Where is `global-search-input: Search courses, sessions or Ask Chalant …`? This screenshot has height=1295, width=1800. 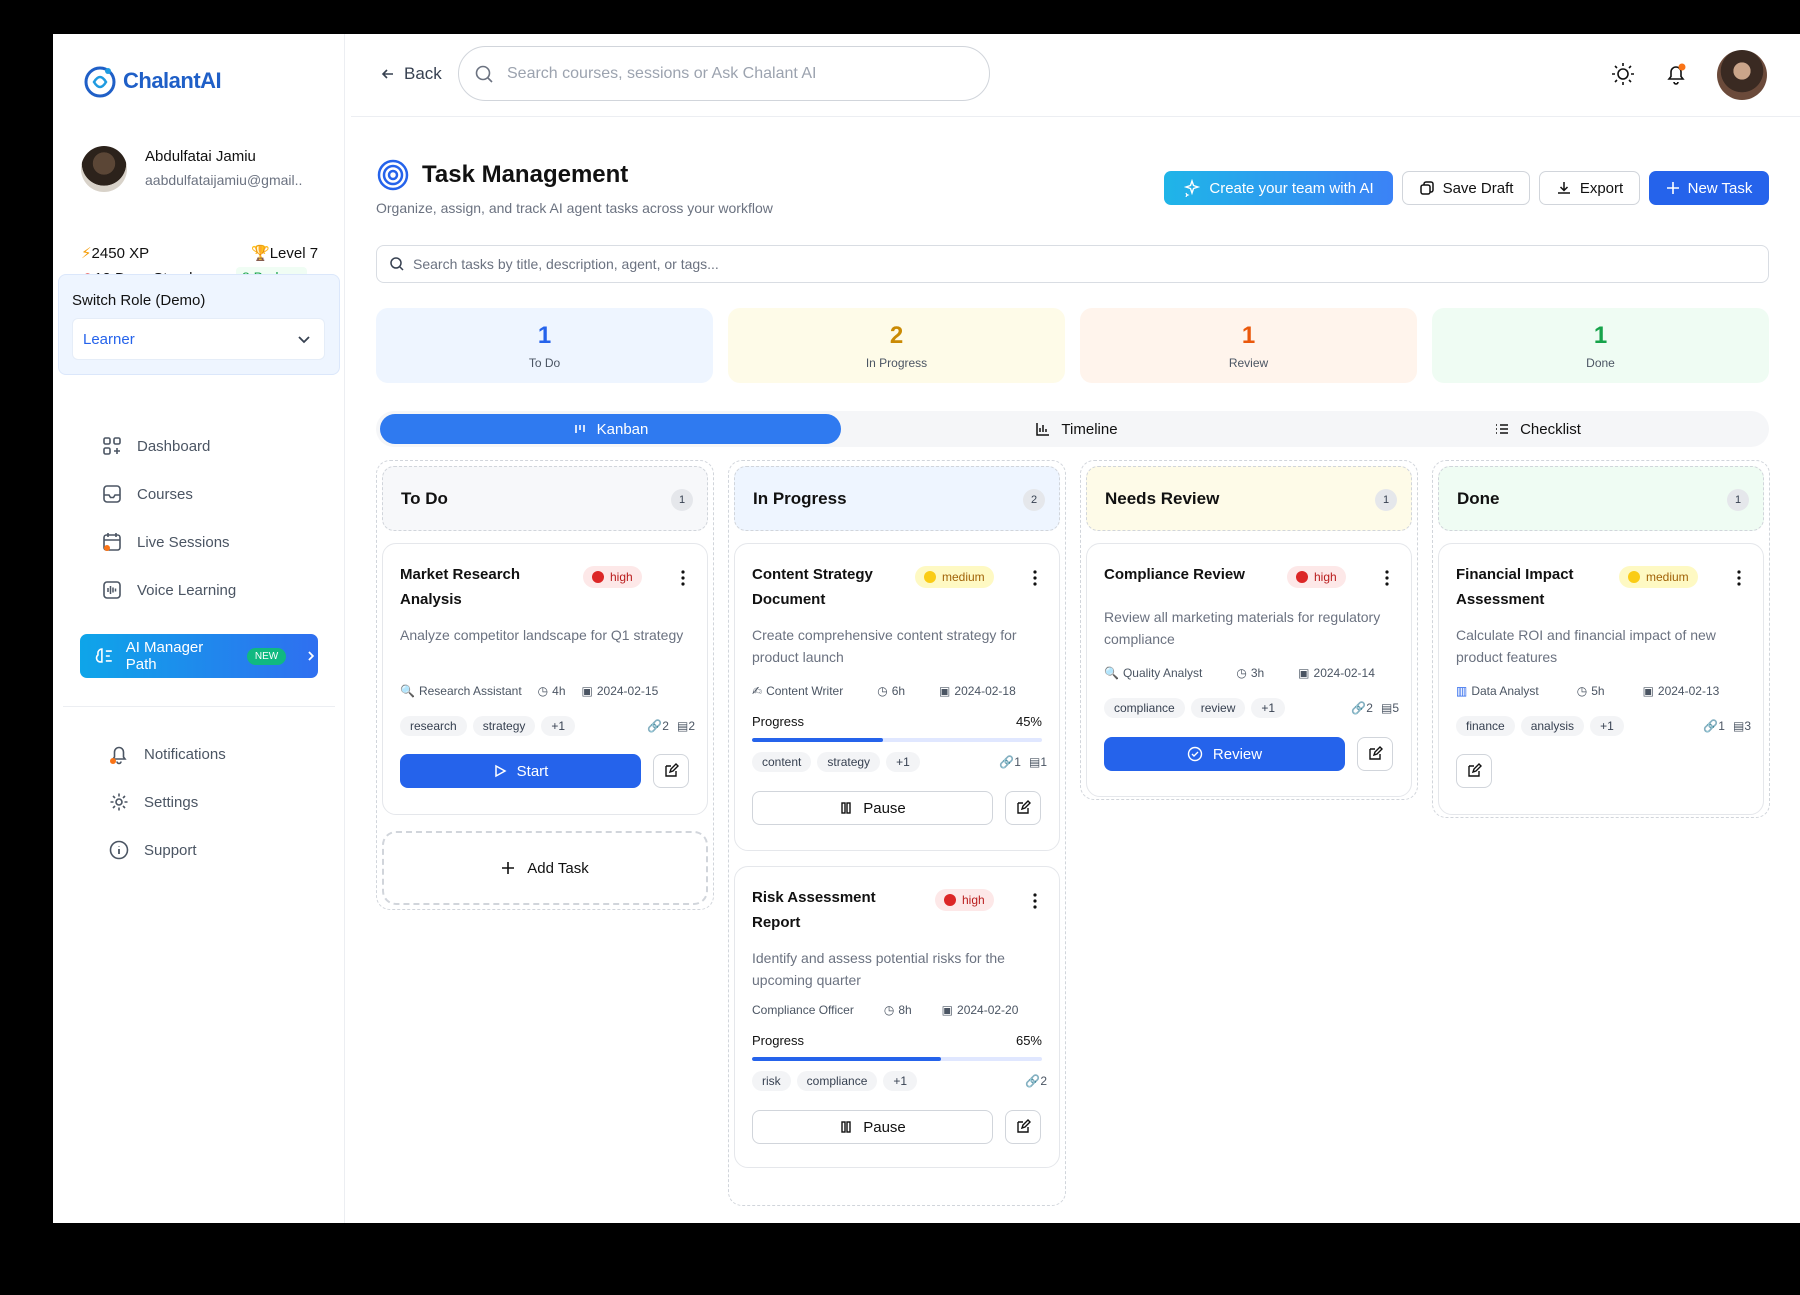
global-search-input: Search courses, sessions or Ask Chalant … is located at coordinates (724, 73).